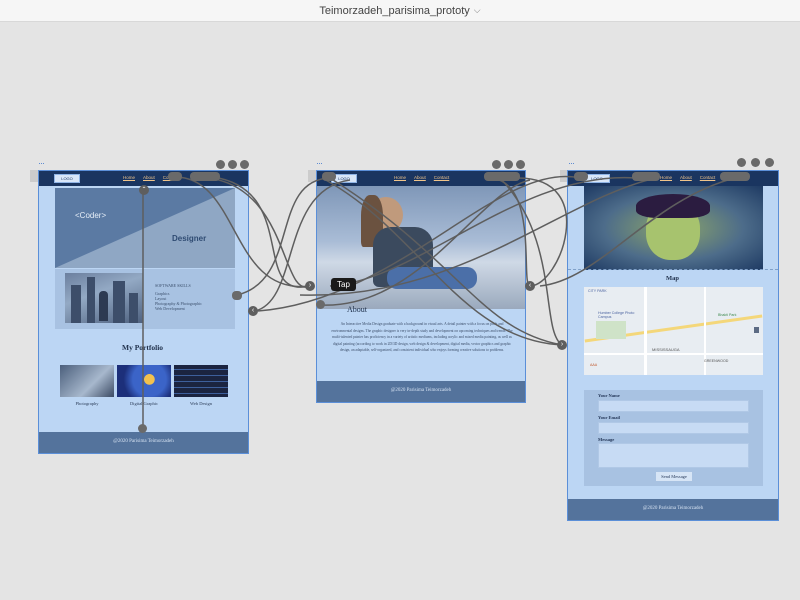 The image size is (800, 600). What do you see at coordinates (144, 190) in the screenshot?
I see `chevron-up-icon: ⌃` at bounding box center [144, 190].